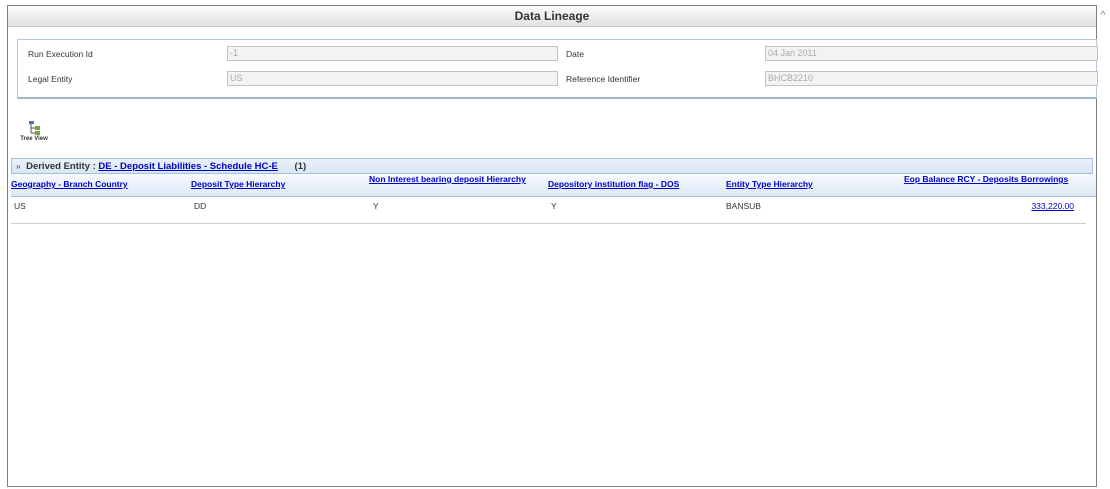 Image resolution: width=1110 pixels, height=489 pixels. I want to click on expand-chevron-icon: », so click(18, 166).